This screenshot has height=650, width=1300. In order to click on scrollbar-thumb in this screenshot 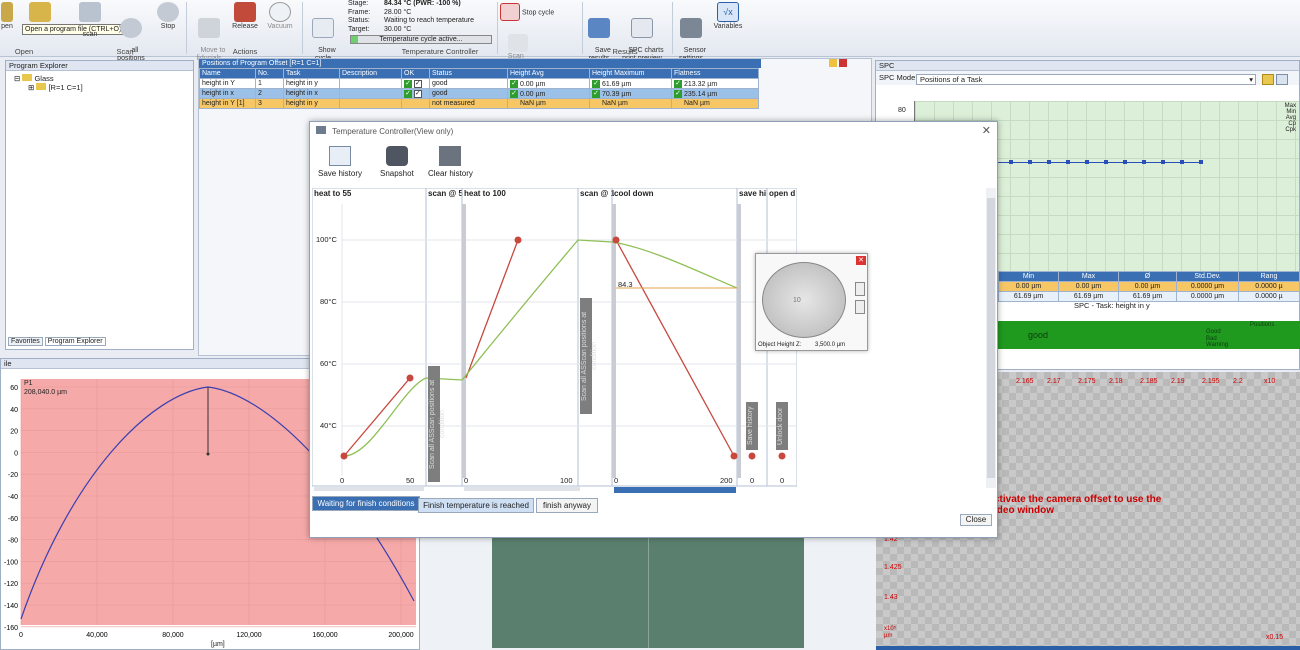, I will do `click(991, 338)`.